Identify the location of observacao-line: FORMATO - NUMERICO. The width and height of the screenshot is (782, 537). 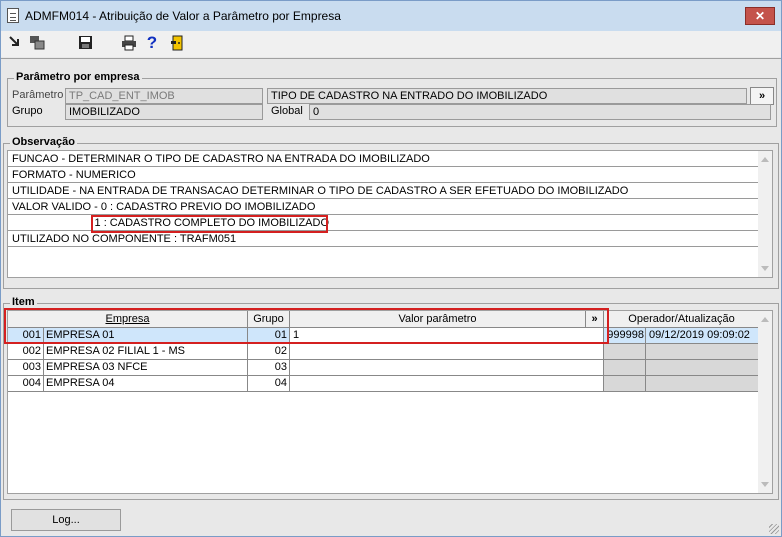
(384, 175).